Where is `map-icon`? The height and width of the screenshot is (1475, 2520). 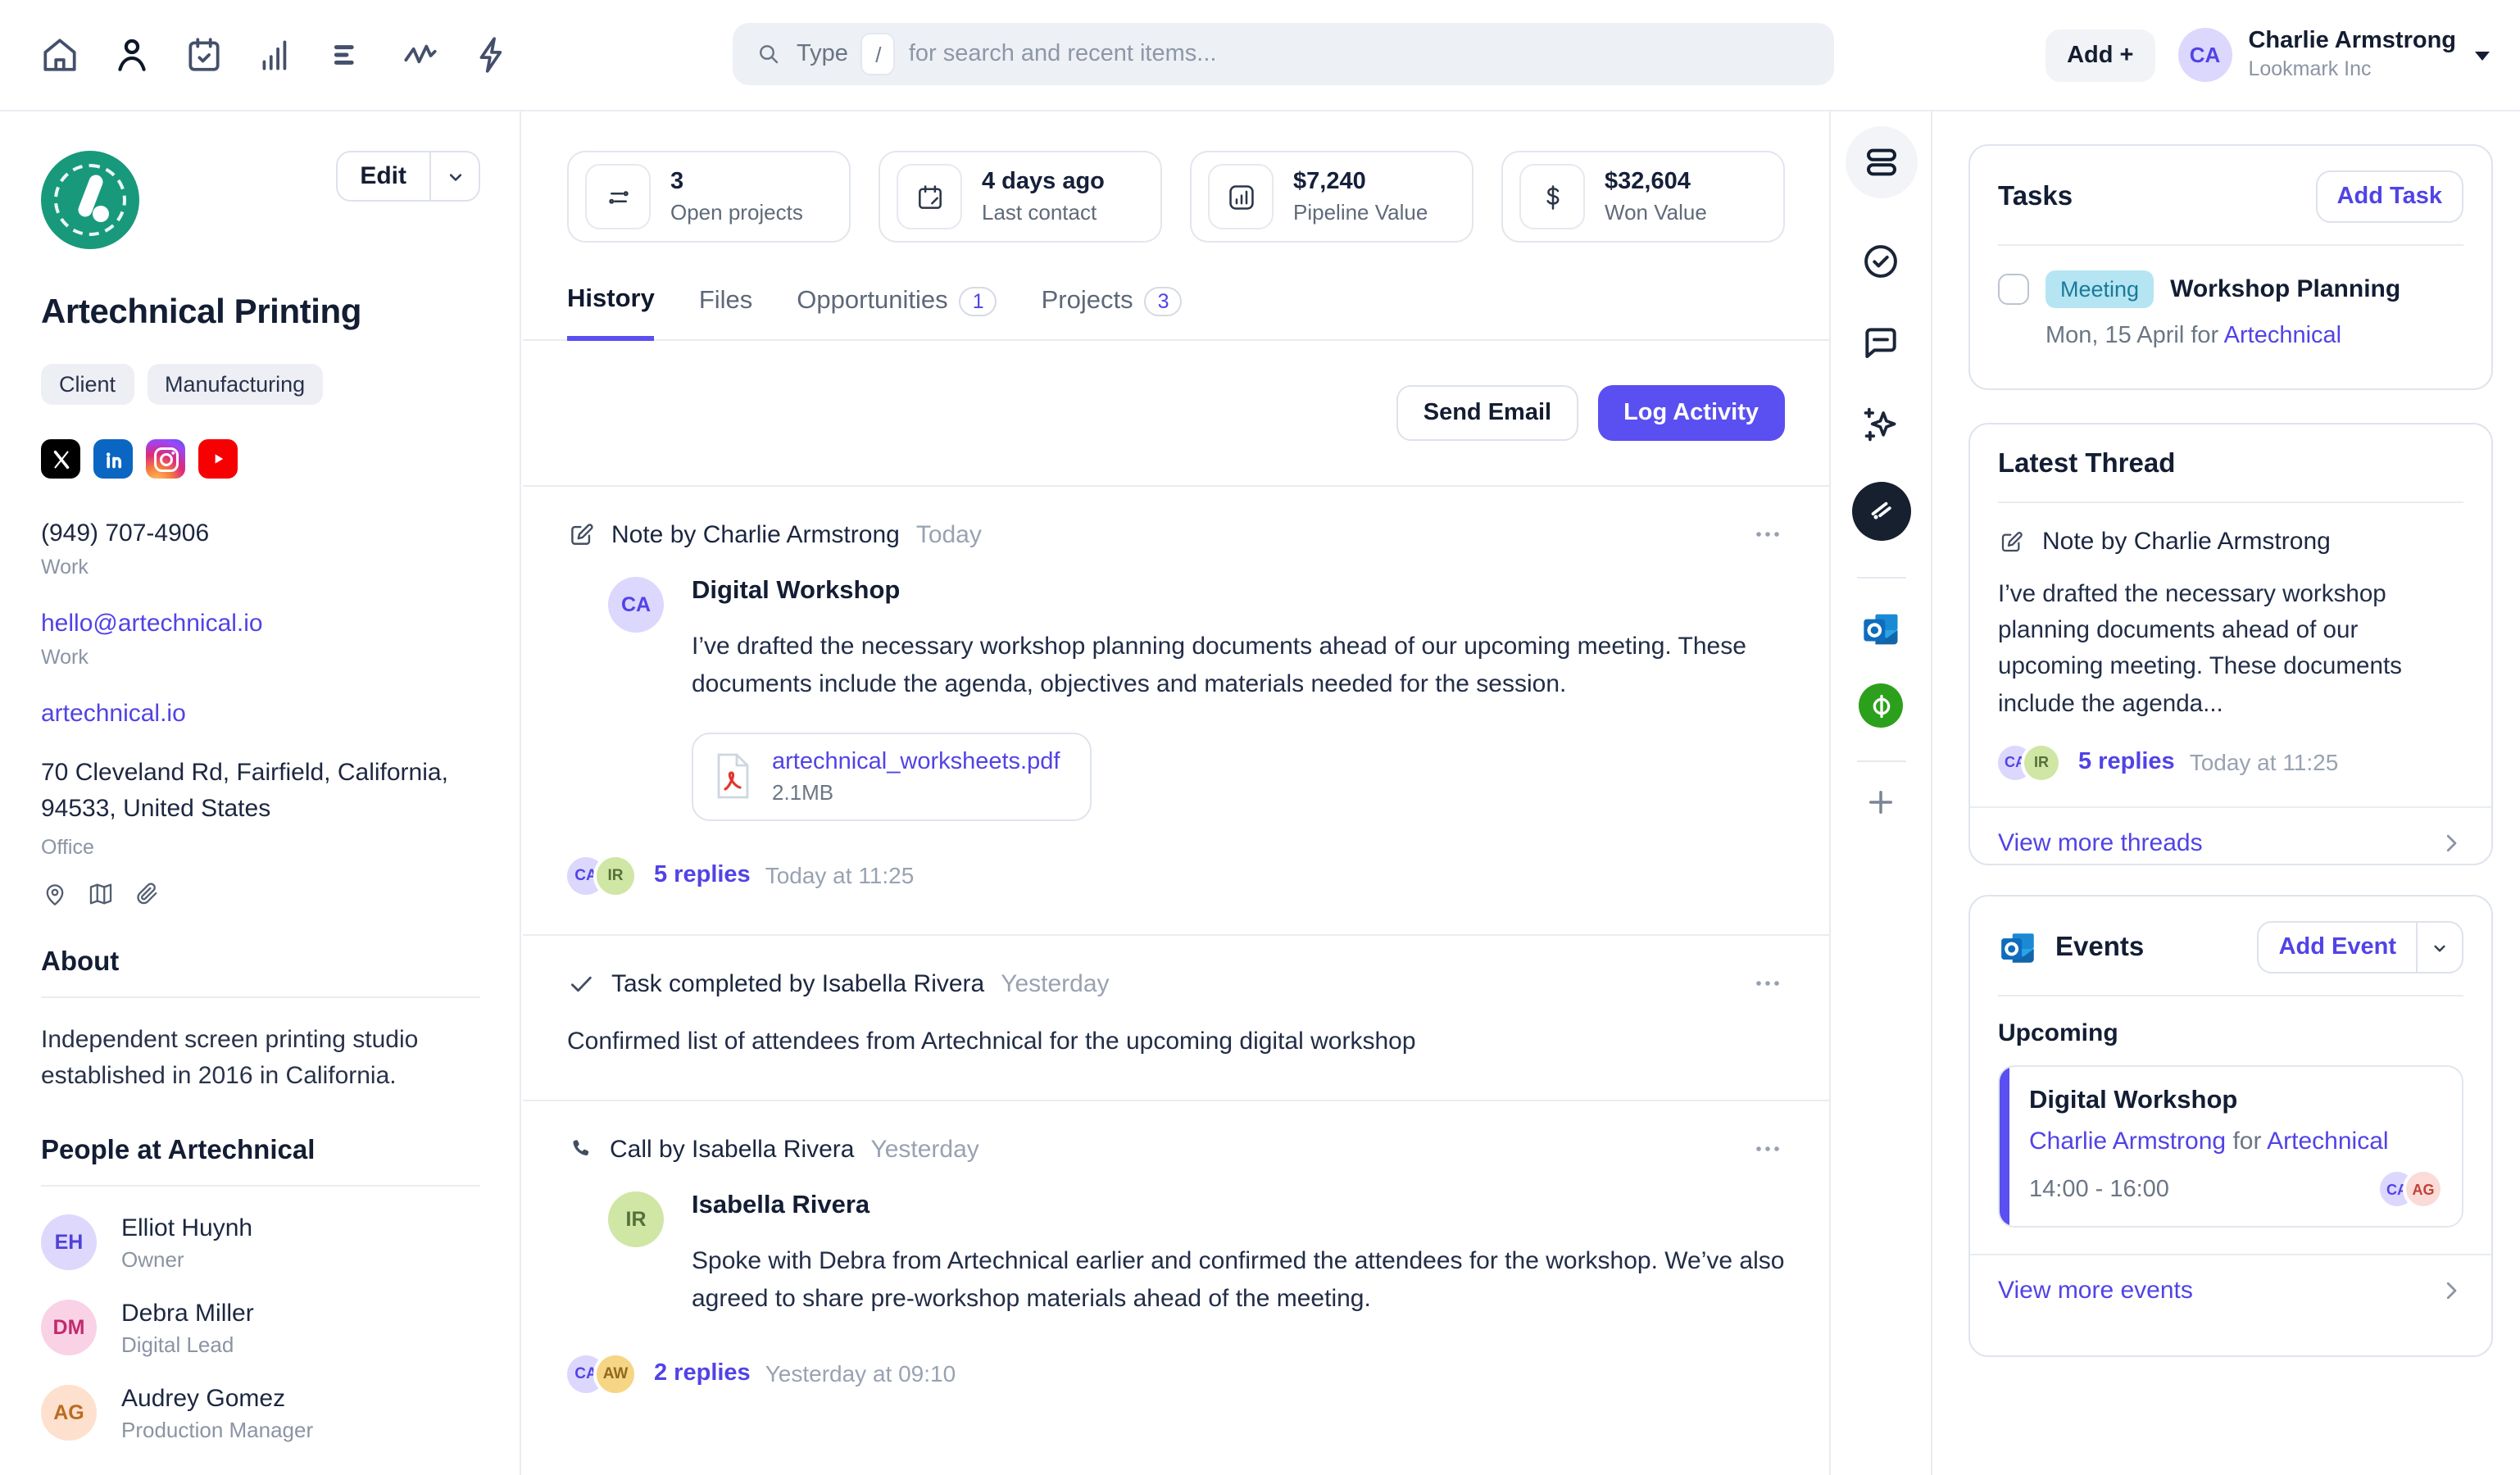 map-icon is located at coordinates (101, 893).